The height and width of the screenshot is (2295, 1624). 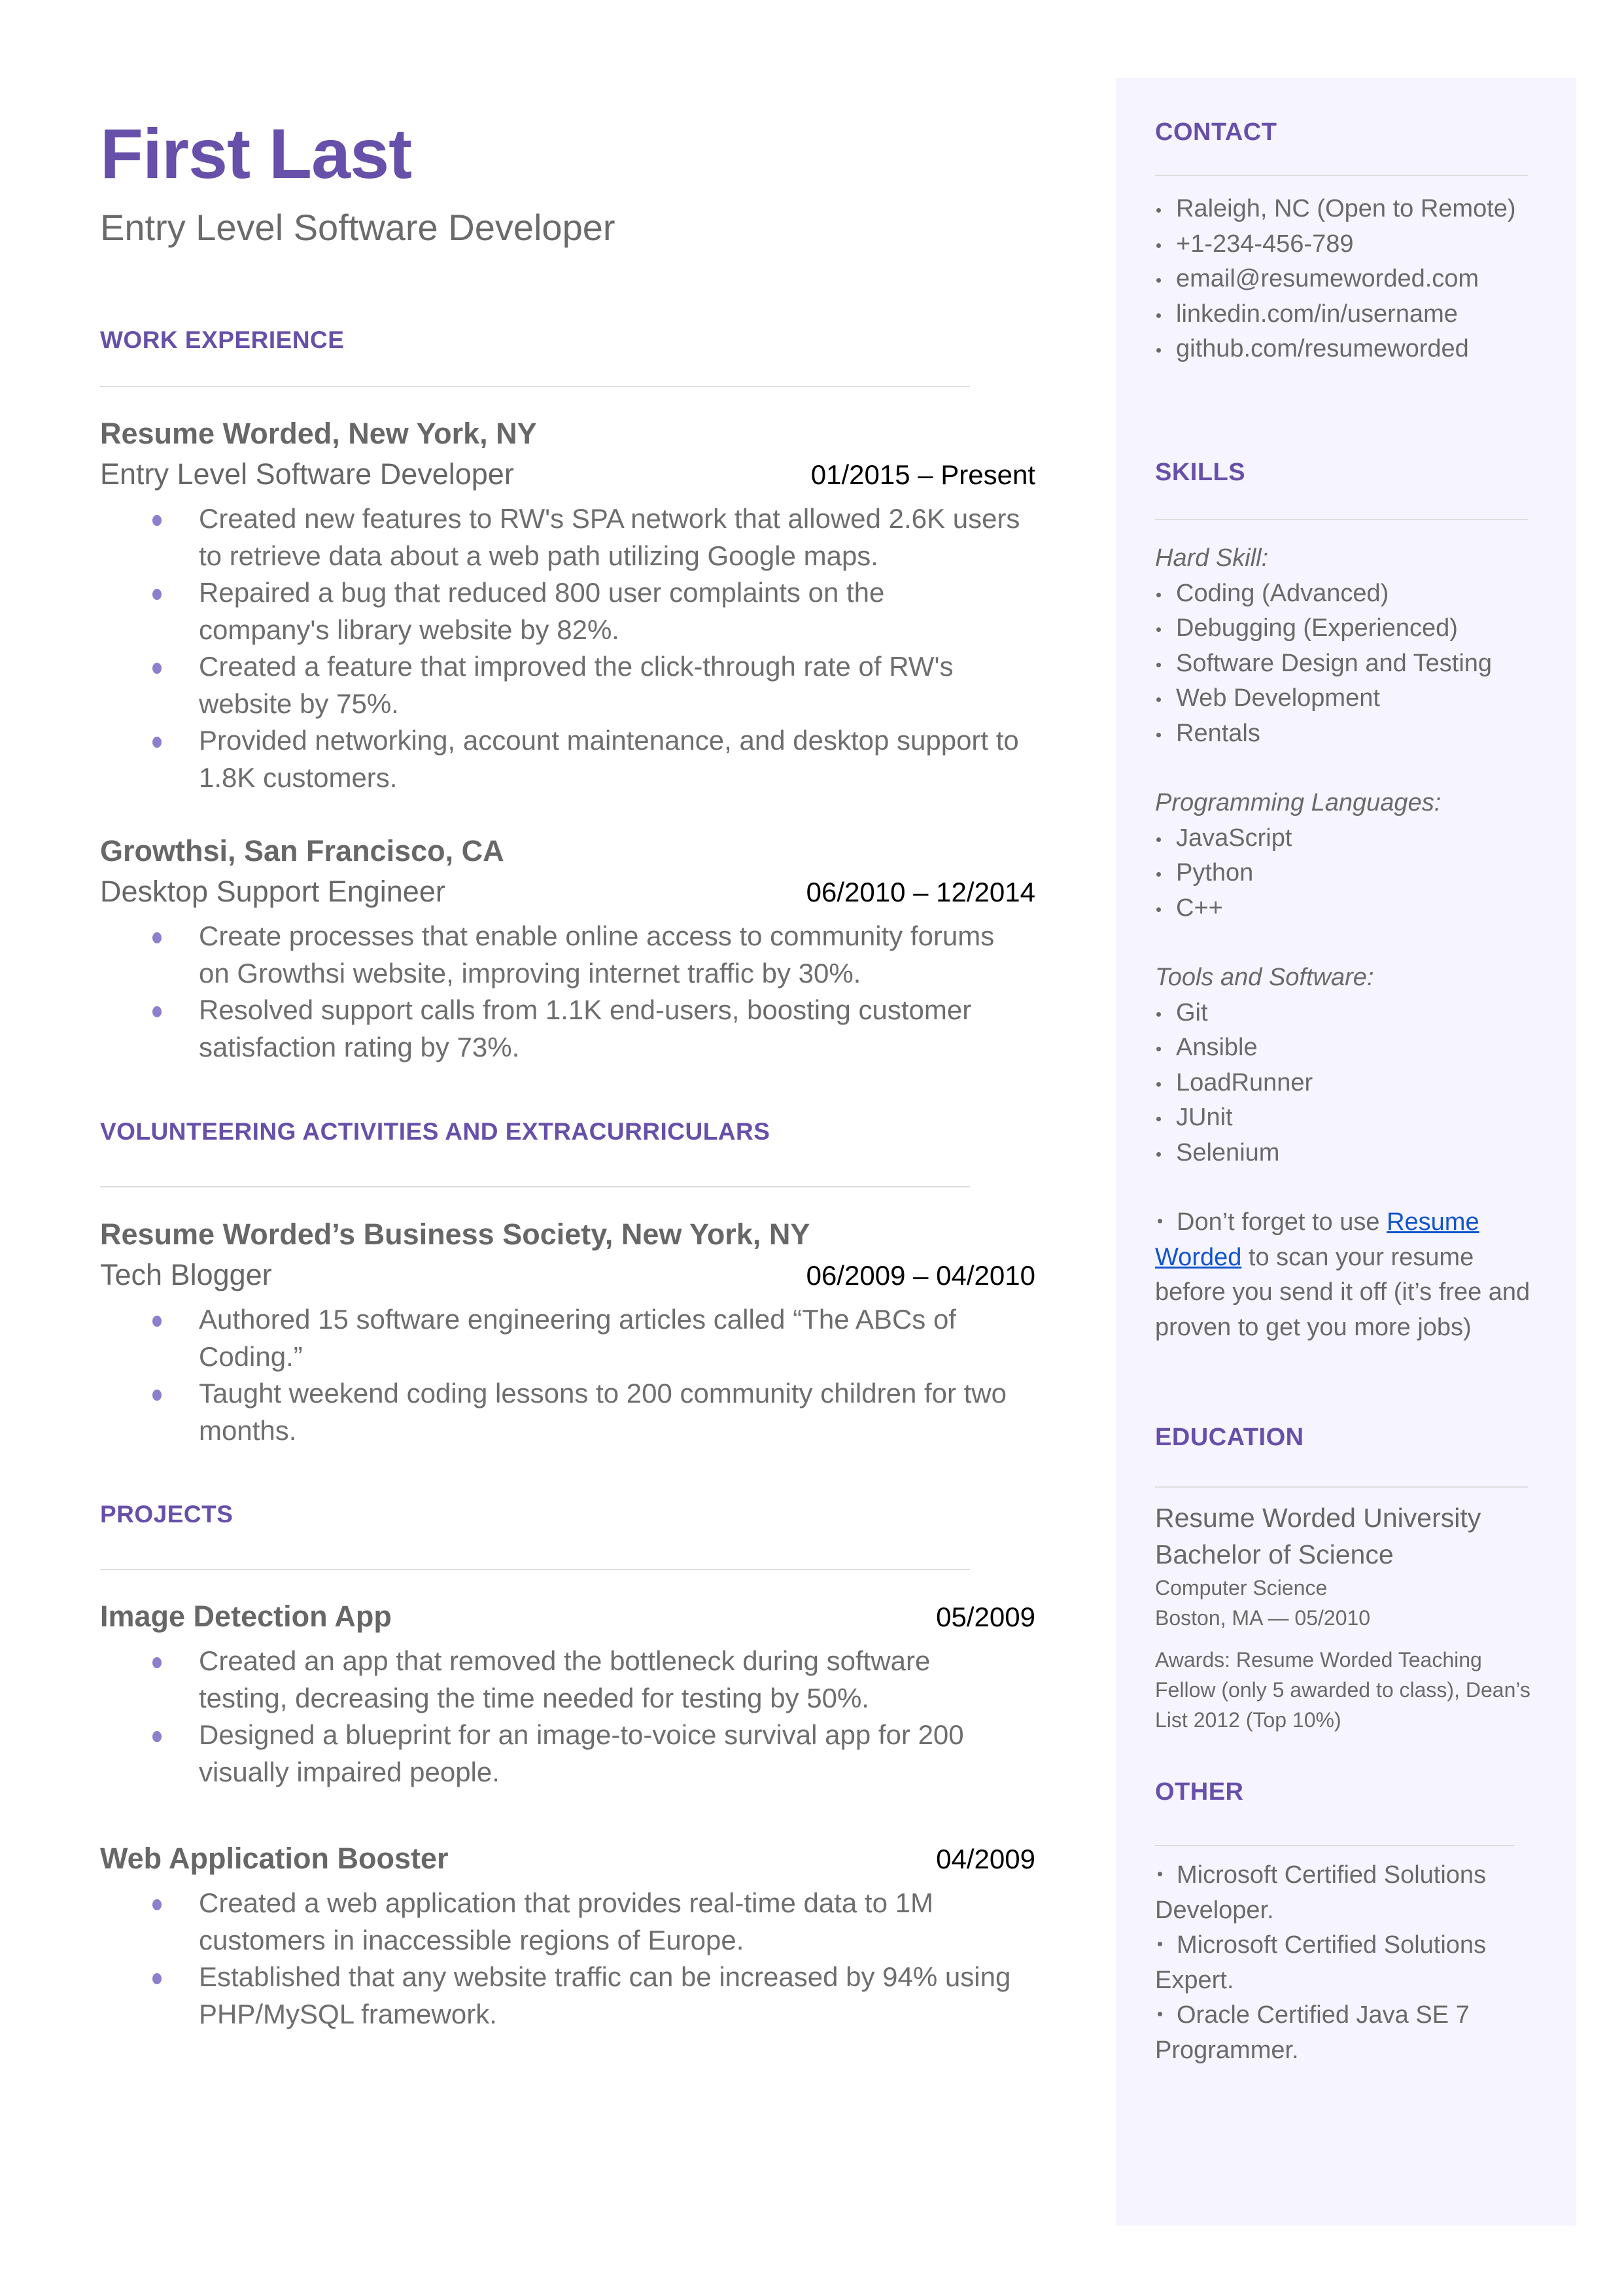 I want to click on project-date: 04/2009, so click(x=986, y=1859).